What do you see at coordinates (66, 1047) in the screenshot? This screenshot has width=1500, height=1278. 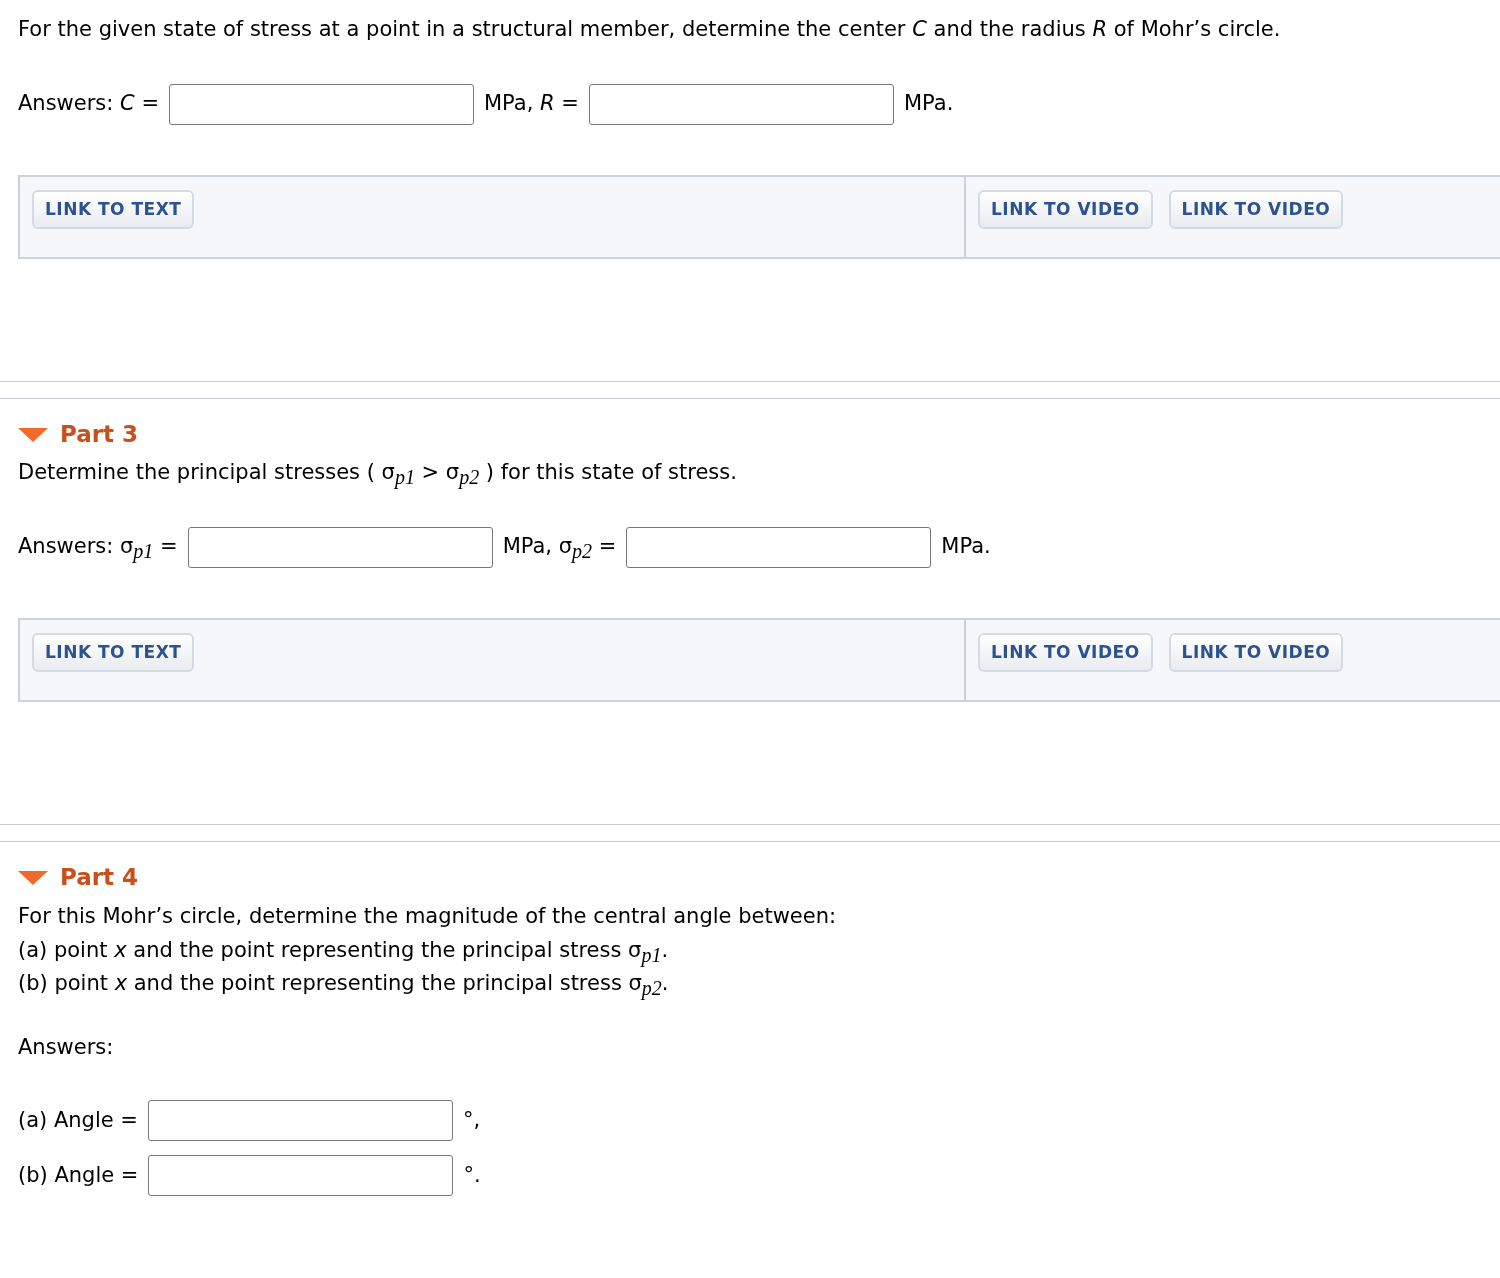 I see `answers-label: Answers:` at bounding box center [66, 1047].